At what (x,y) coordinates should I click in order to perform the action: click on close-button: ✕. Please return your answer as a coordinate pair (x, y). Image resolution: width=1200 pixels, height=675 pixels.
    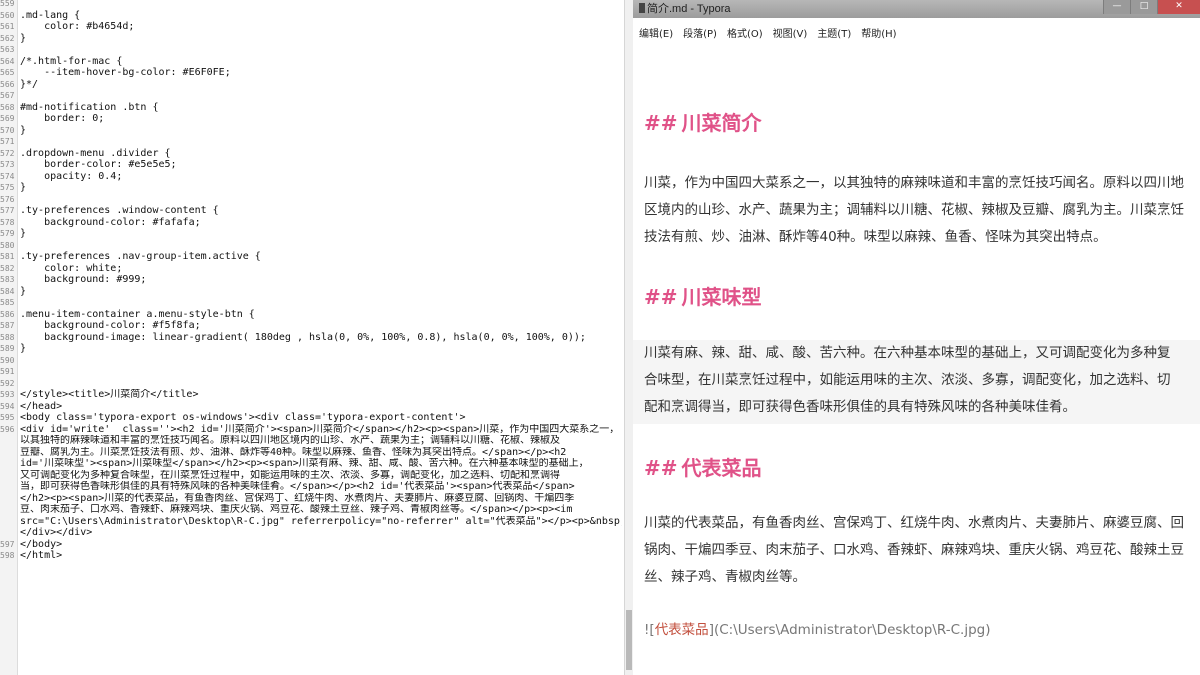
    Looking at the image, I should click on (1178, 7).